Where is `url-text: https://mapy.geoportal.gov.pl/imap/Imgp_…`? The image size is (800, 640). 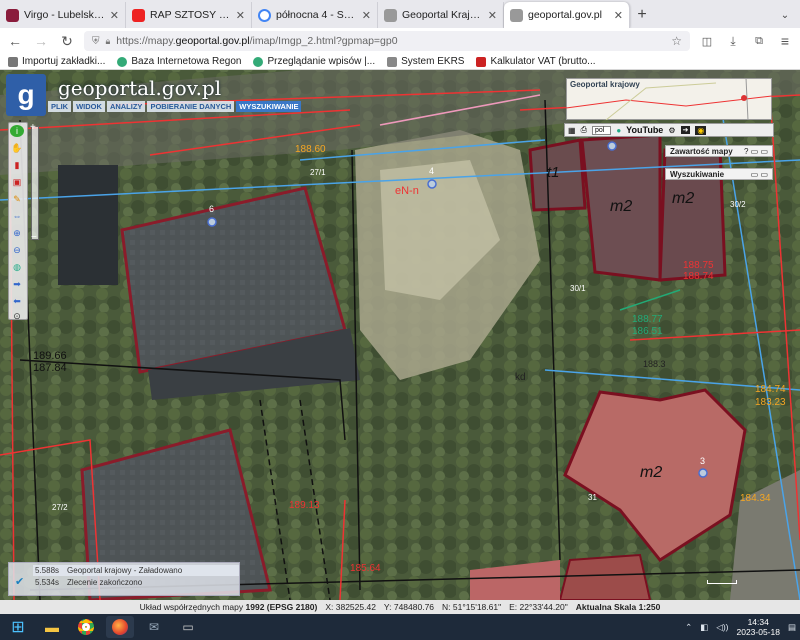
url-text: https://mapy.geoportal.gov.pl/imap/Imgp_… is located at coordinates (257, 41).